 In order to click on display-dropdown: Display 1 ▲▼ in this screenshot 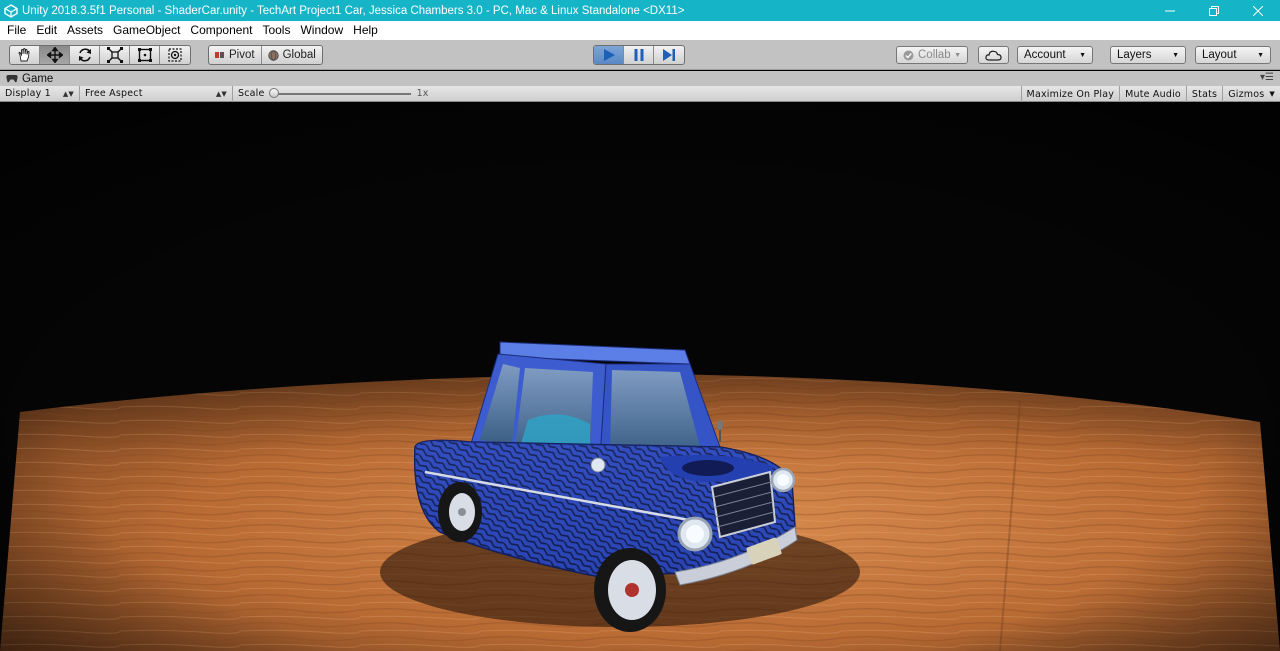, I will do `click(40, 93)`.